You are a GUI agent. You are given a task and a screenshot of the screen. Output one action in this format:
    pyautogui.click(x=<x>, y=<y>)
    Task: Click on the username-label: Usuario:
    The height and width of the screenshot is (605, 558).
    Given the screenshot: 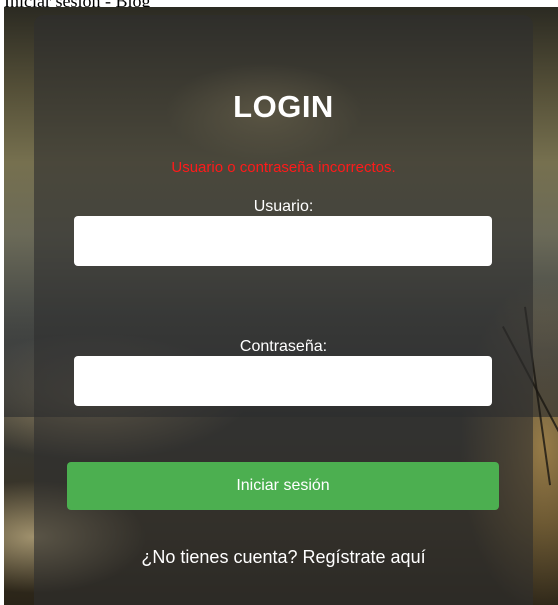 What is the action you would take?
    pyautogui.click(x=283, y=206)
    